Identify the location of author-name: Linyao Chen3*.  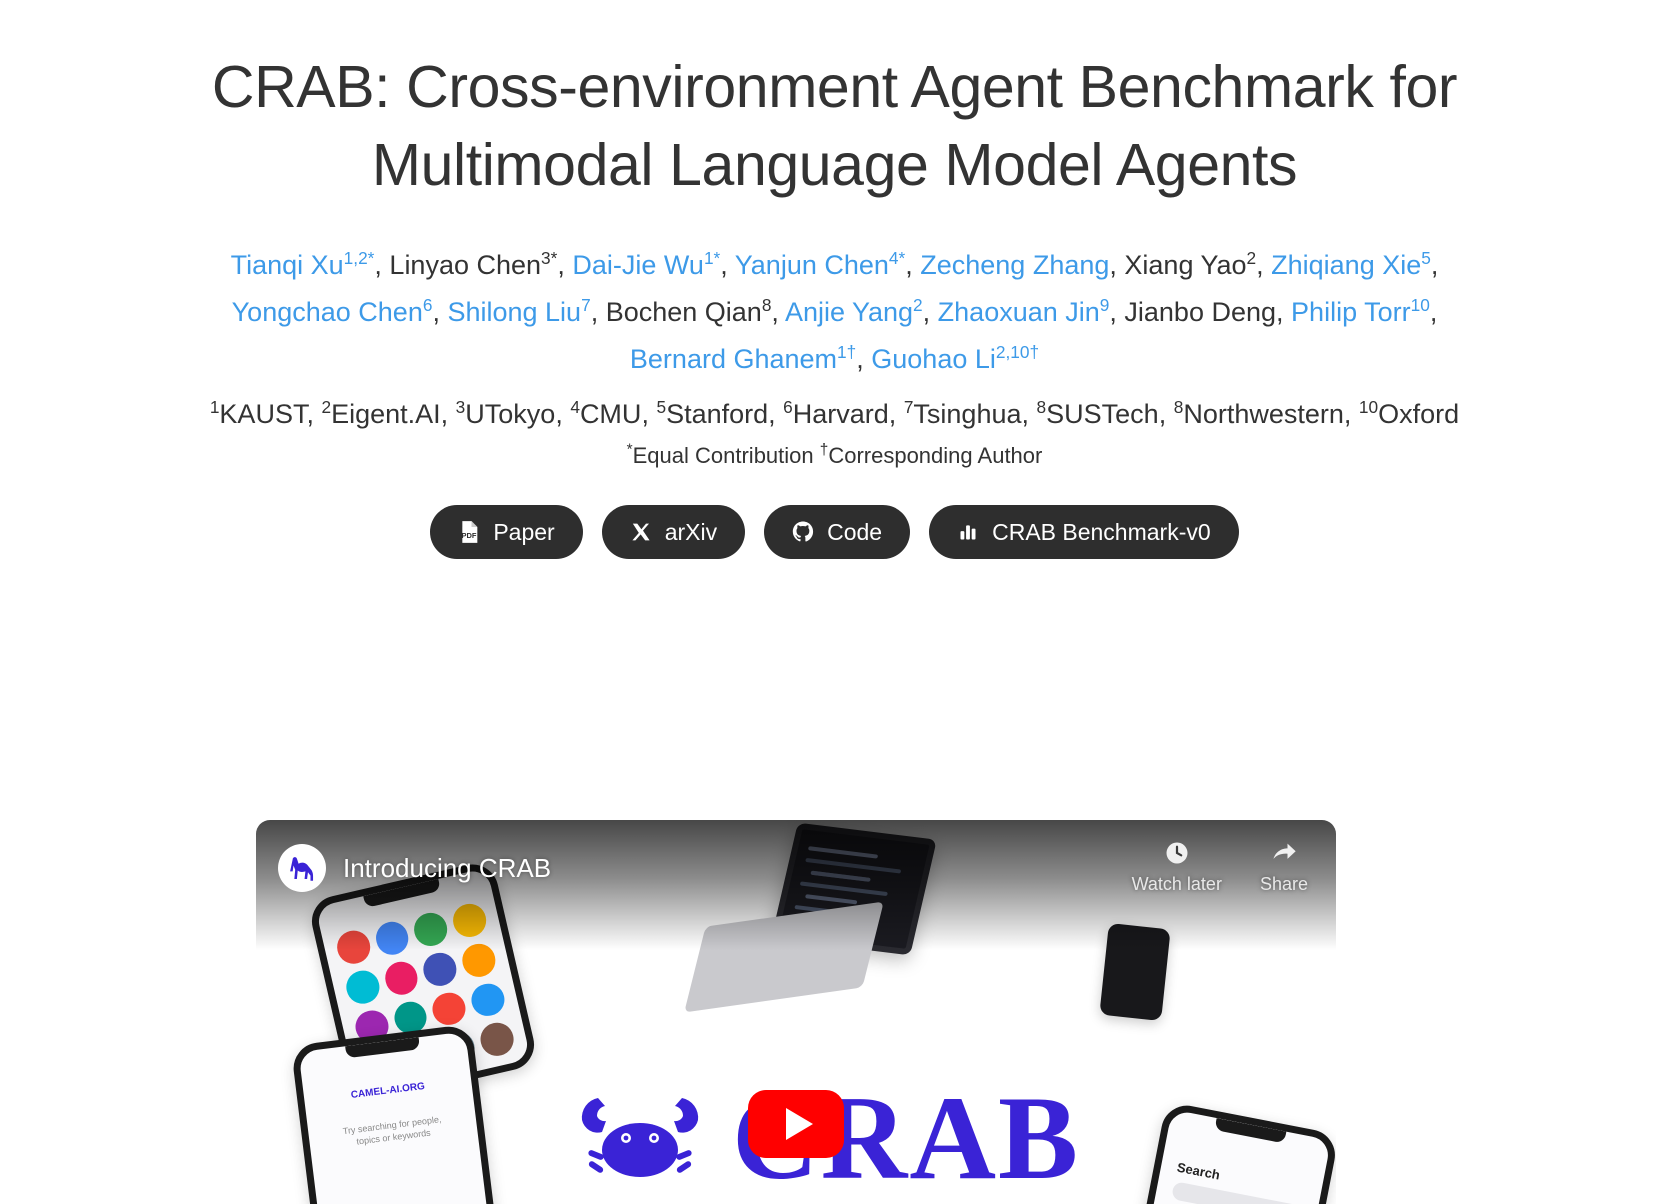
(473, 264).